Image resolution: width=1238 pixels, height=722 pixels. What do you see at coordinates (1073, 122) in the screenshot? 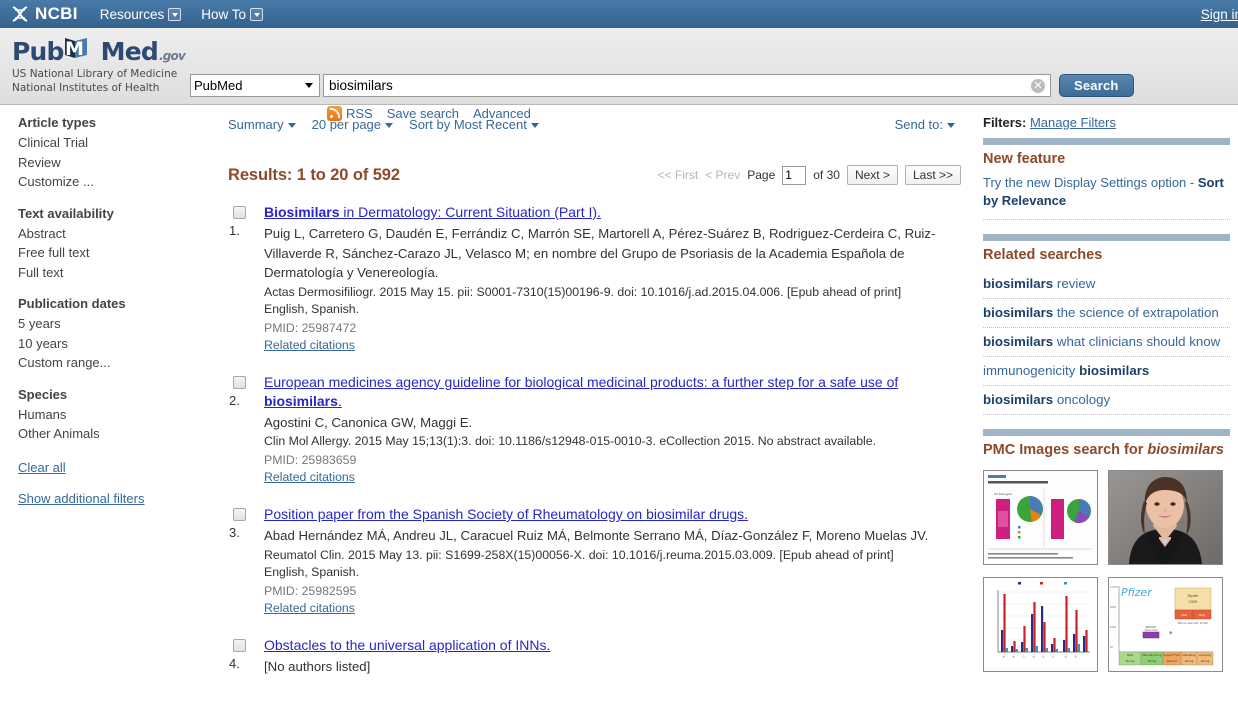
I see `manage-filters-link: Manage Filters` at bounding box center [1073, 122].